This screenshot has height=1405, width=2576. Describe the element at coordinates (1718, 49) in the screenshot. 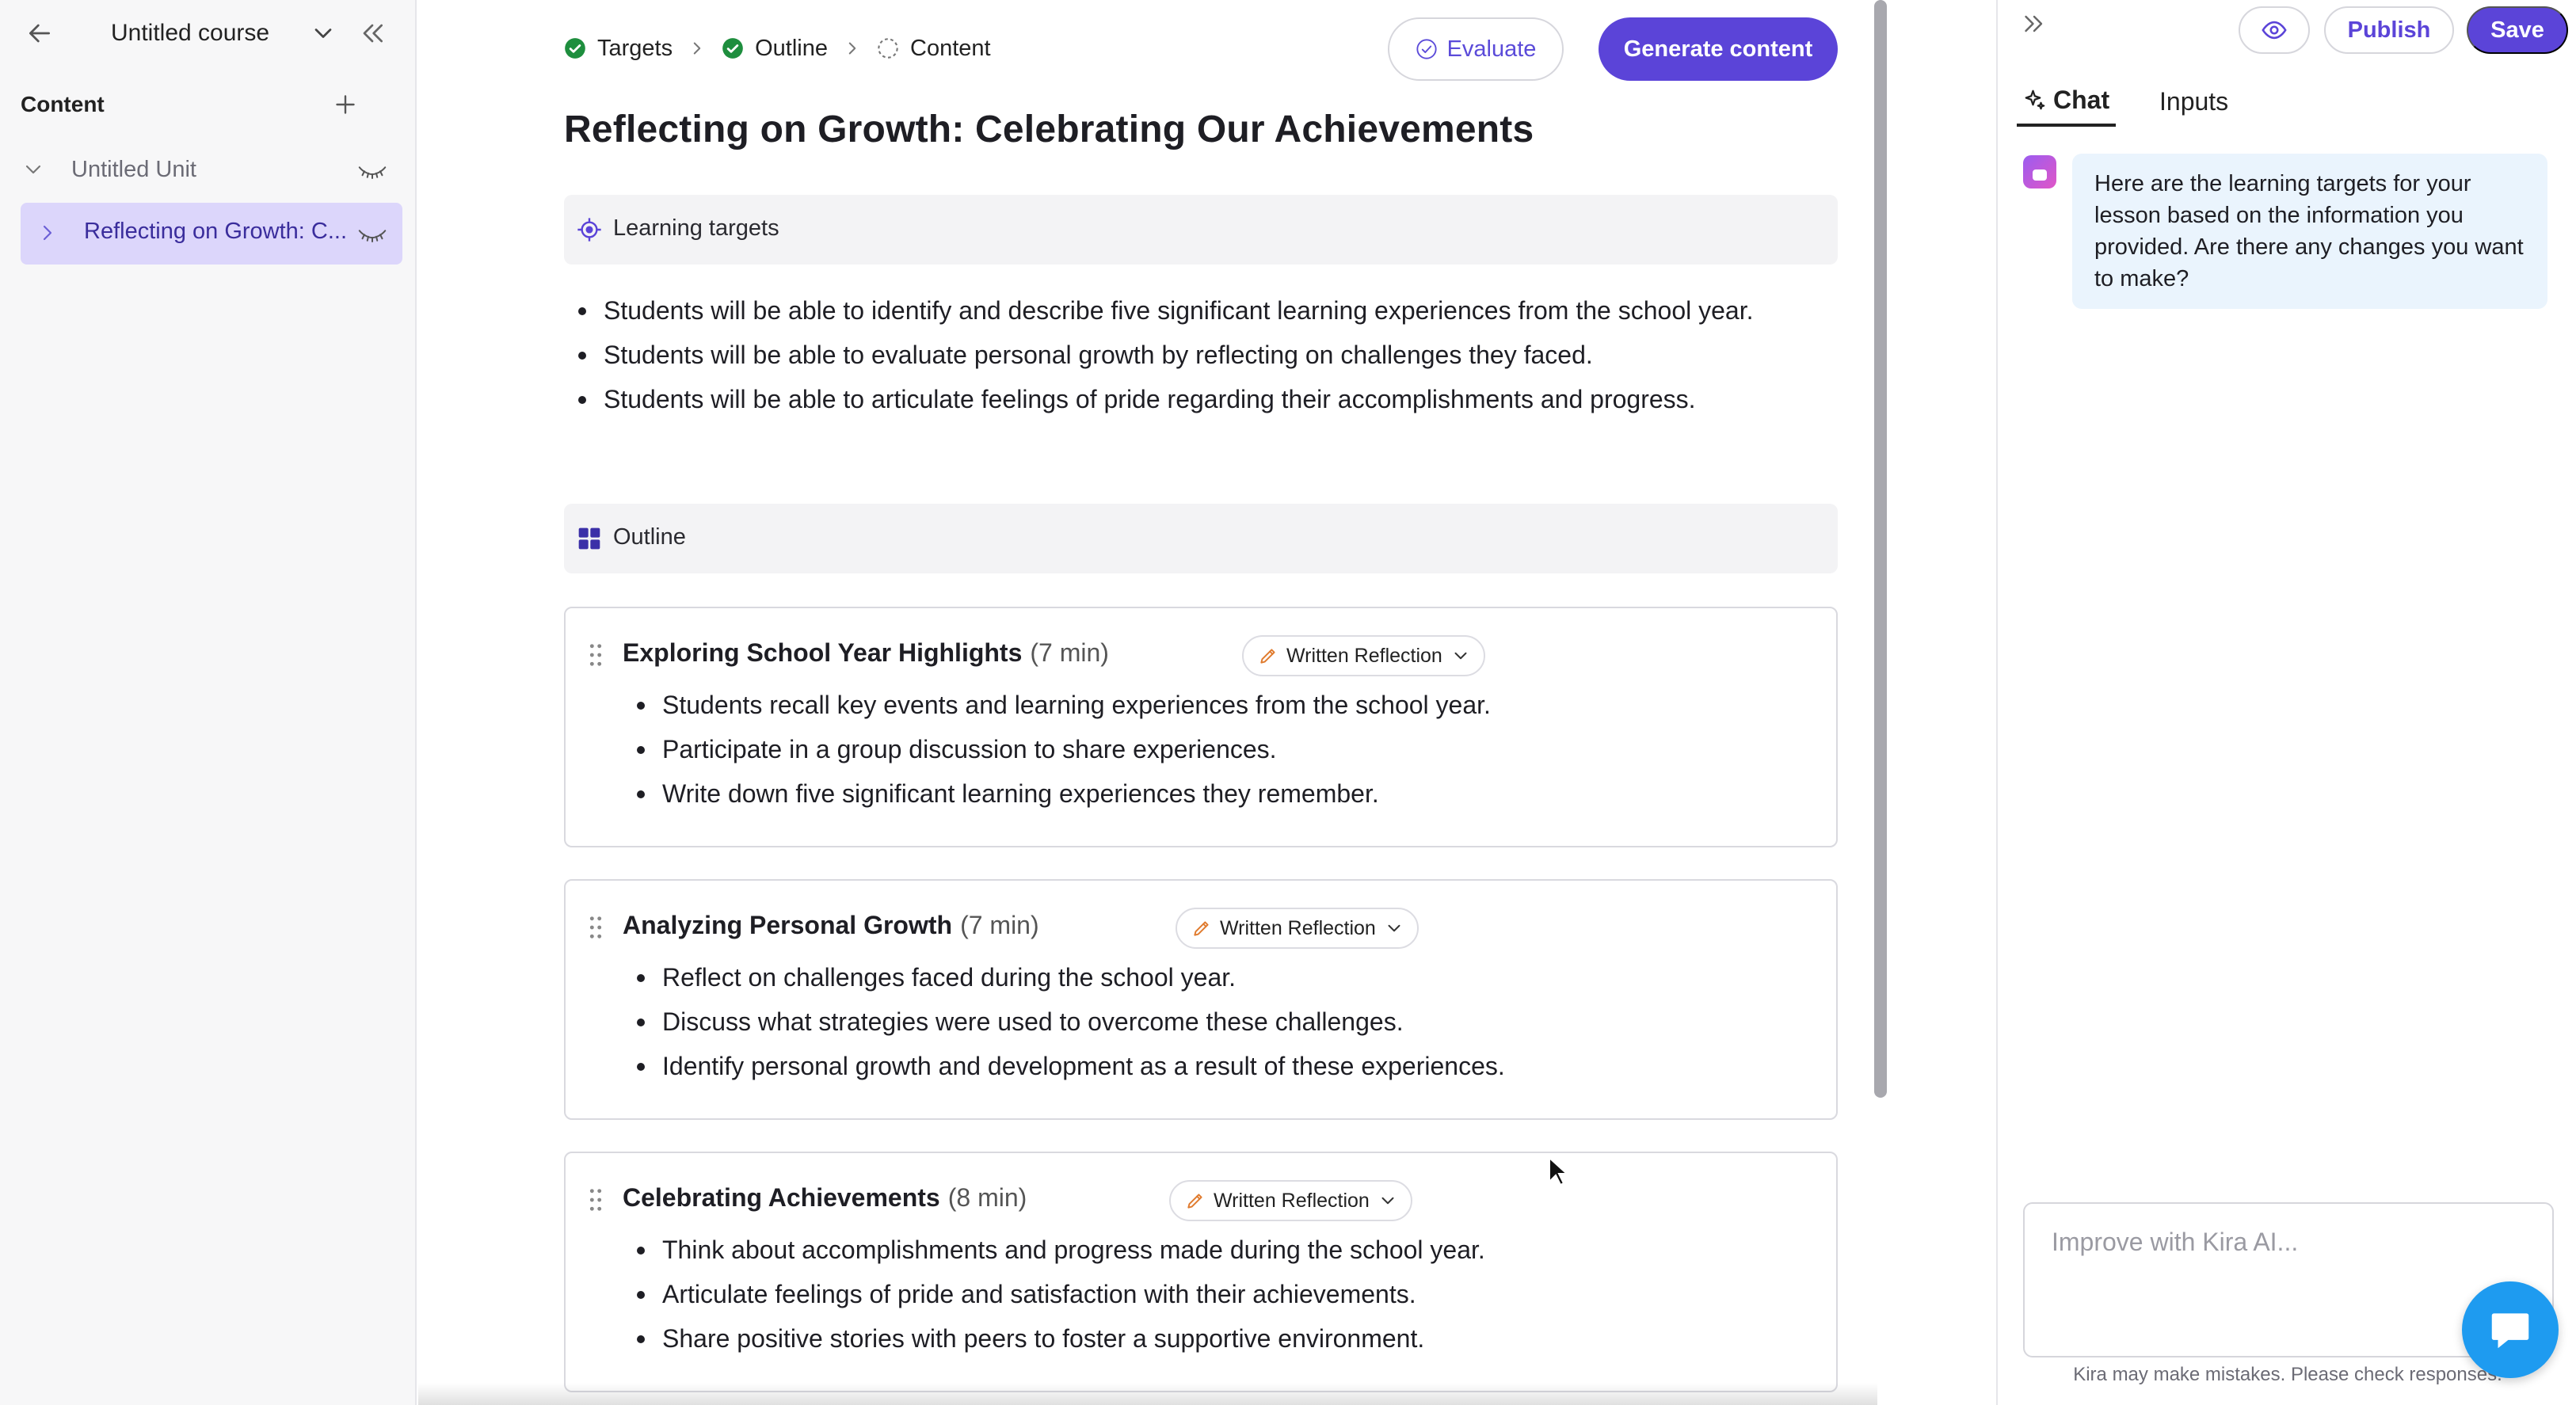

I see `generate-content-button: Generate content` at that location.